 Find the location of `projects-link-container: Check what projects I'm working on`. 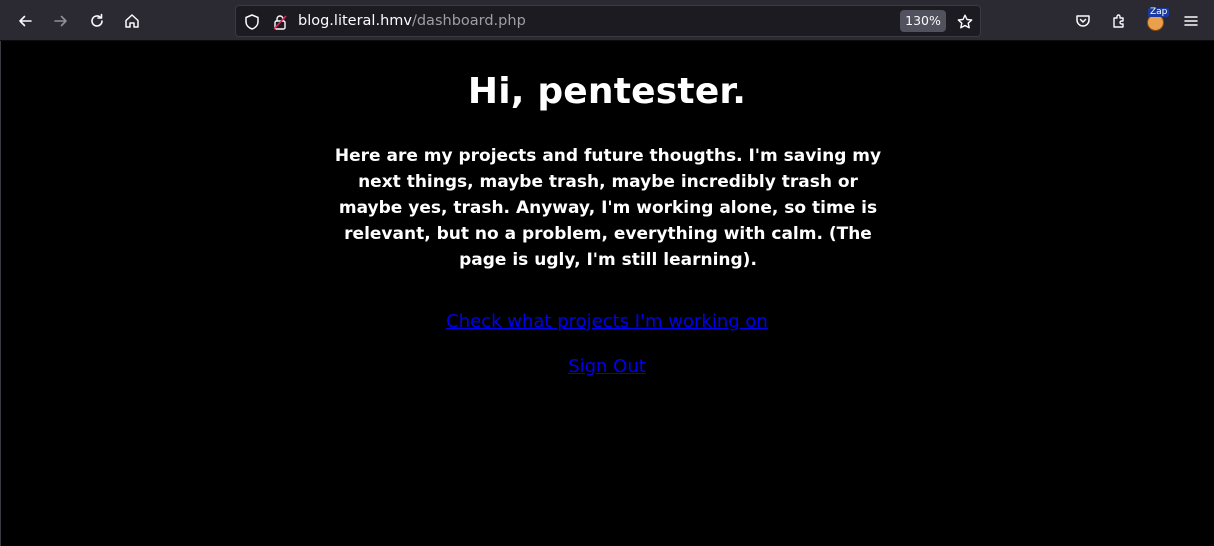

projects-link-container: Check what projects I'm working on is located at coordinates (607, 321).